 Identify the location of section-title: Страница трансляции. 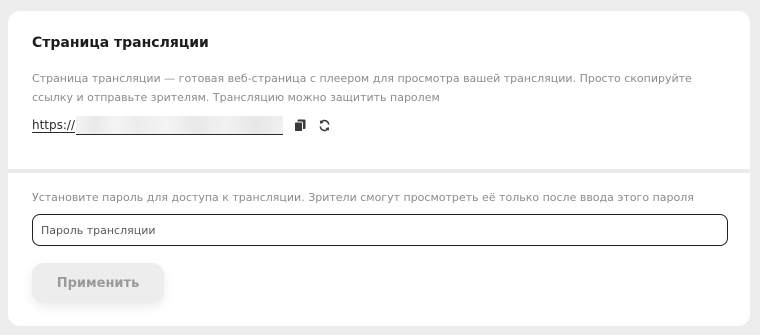
(120, 43).